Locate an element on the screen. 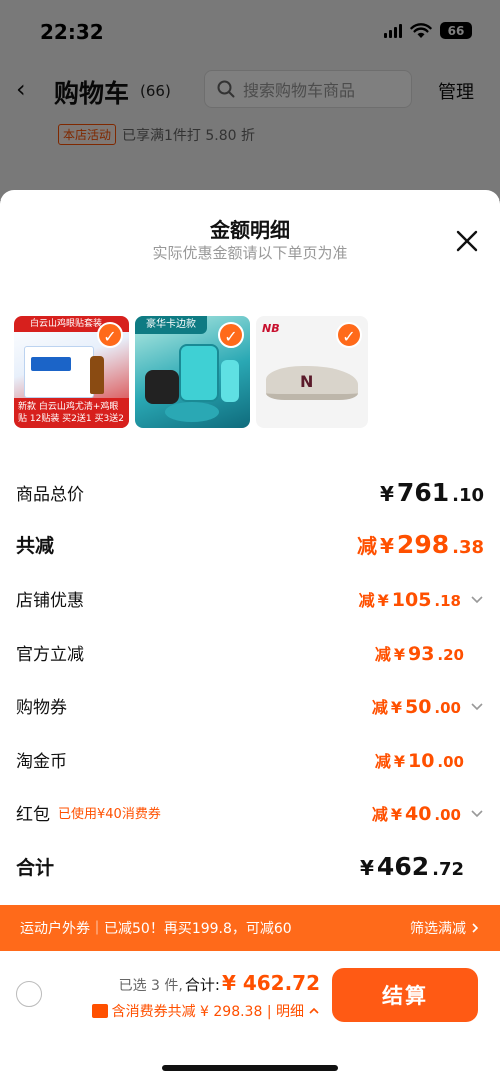 The image size is (500, 1081). taojinbi-value: 减 ¥ 10 .00 is located at coordinates (419, 760).